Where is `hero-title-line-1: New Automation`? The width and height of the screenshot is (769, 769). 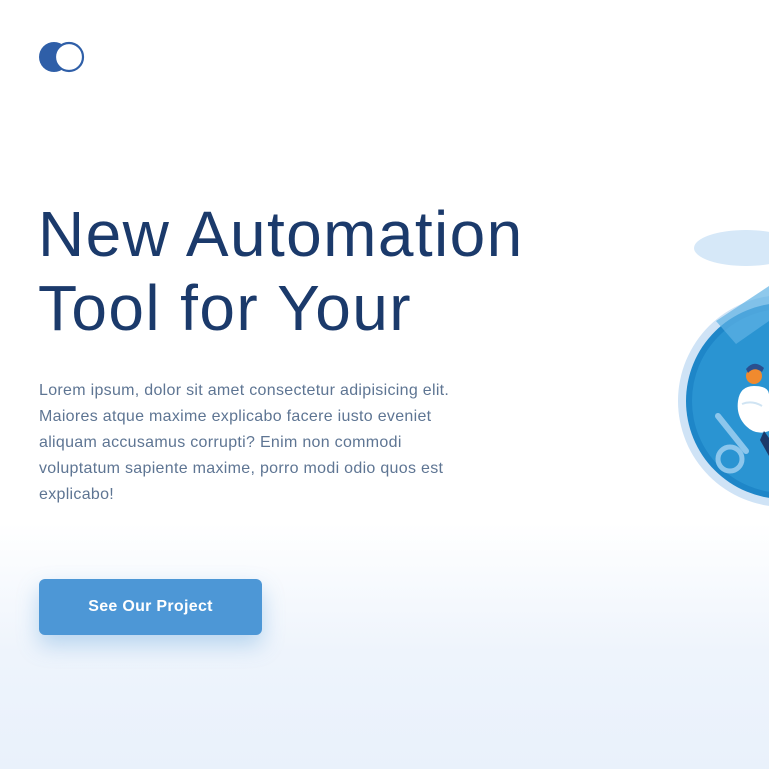
hero-title-line-1: New Automation is located at coordinates (281, 234).